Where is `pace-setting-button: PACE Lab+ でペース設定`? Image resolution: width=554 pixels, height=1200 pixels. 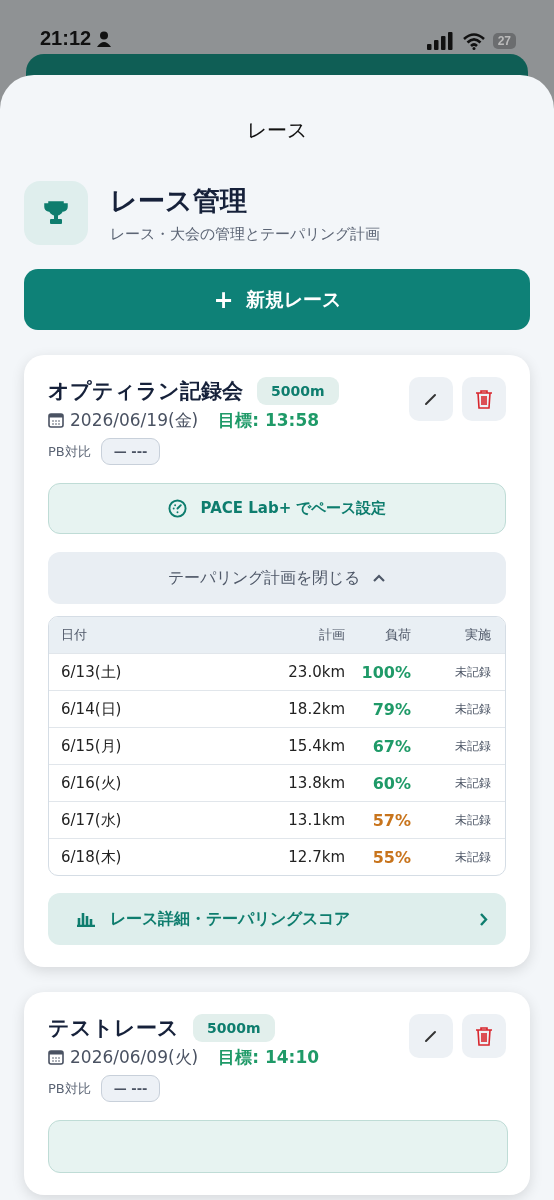
pace-setting-button: PACE Lab+ でペース設定 is located at coordinates (277, 508).